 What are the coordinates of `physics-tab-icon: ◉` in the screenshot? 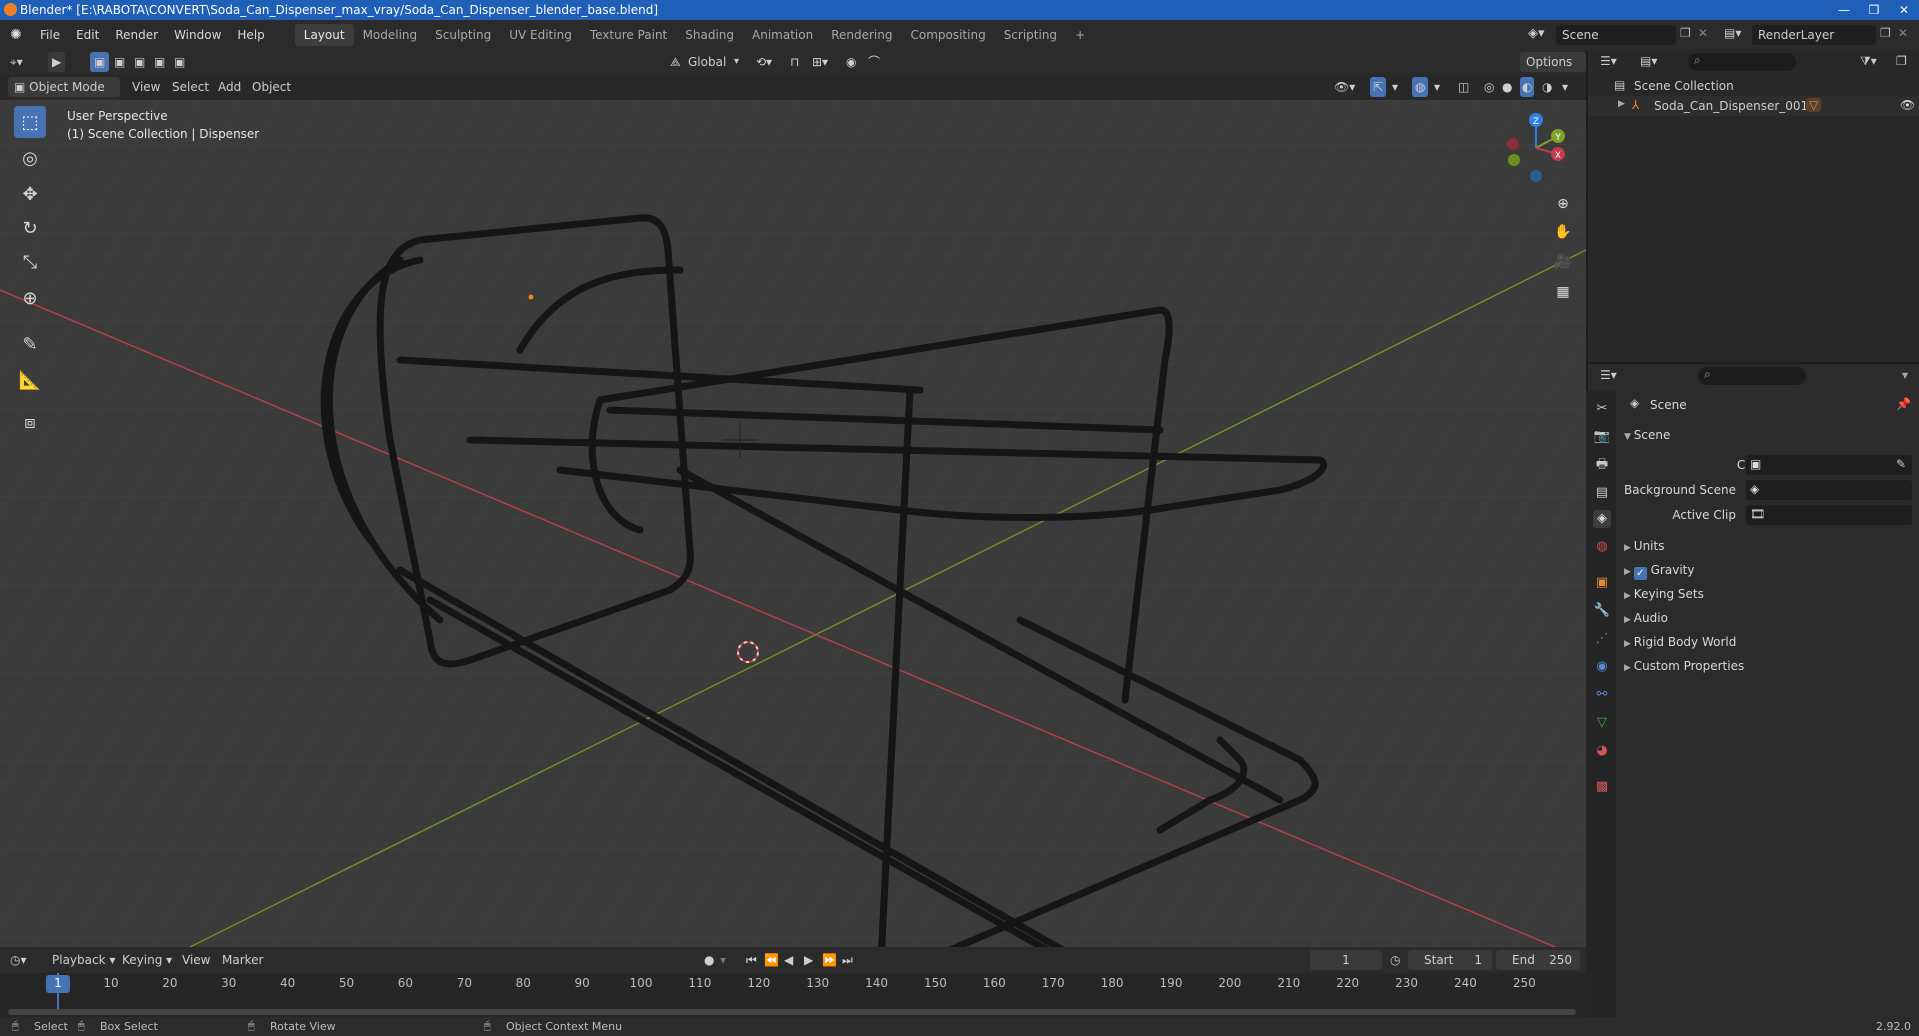 It's located at (1602, 667).